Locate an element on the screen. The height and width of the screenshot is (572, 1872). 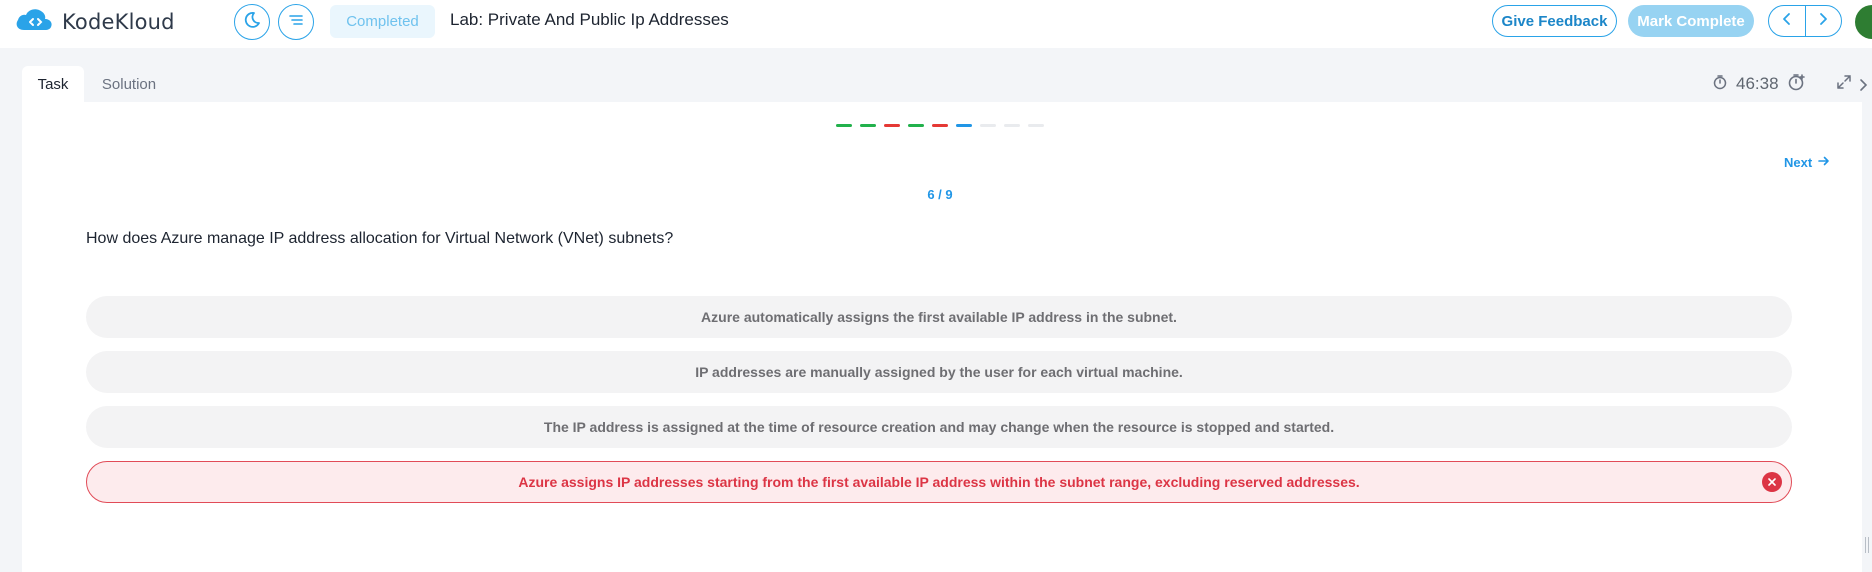
timer: 46:38 is located at coordinates (1759, 84).